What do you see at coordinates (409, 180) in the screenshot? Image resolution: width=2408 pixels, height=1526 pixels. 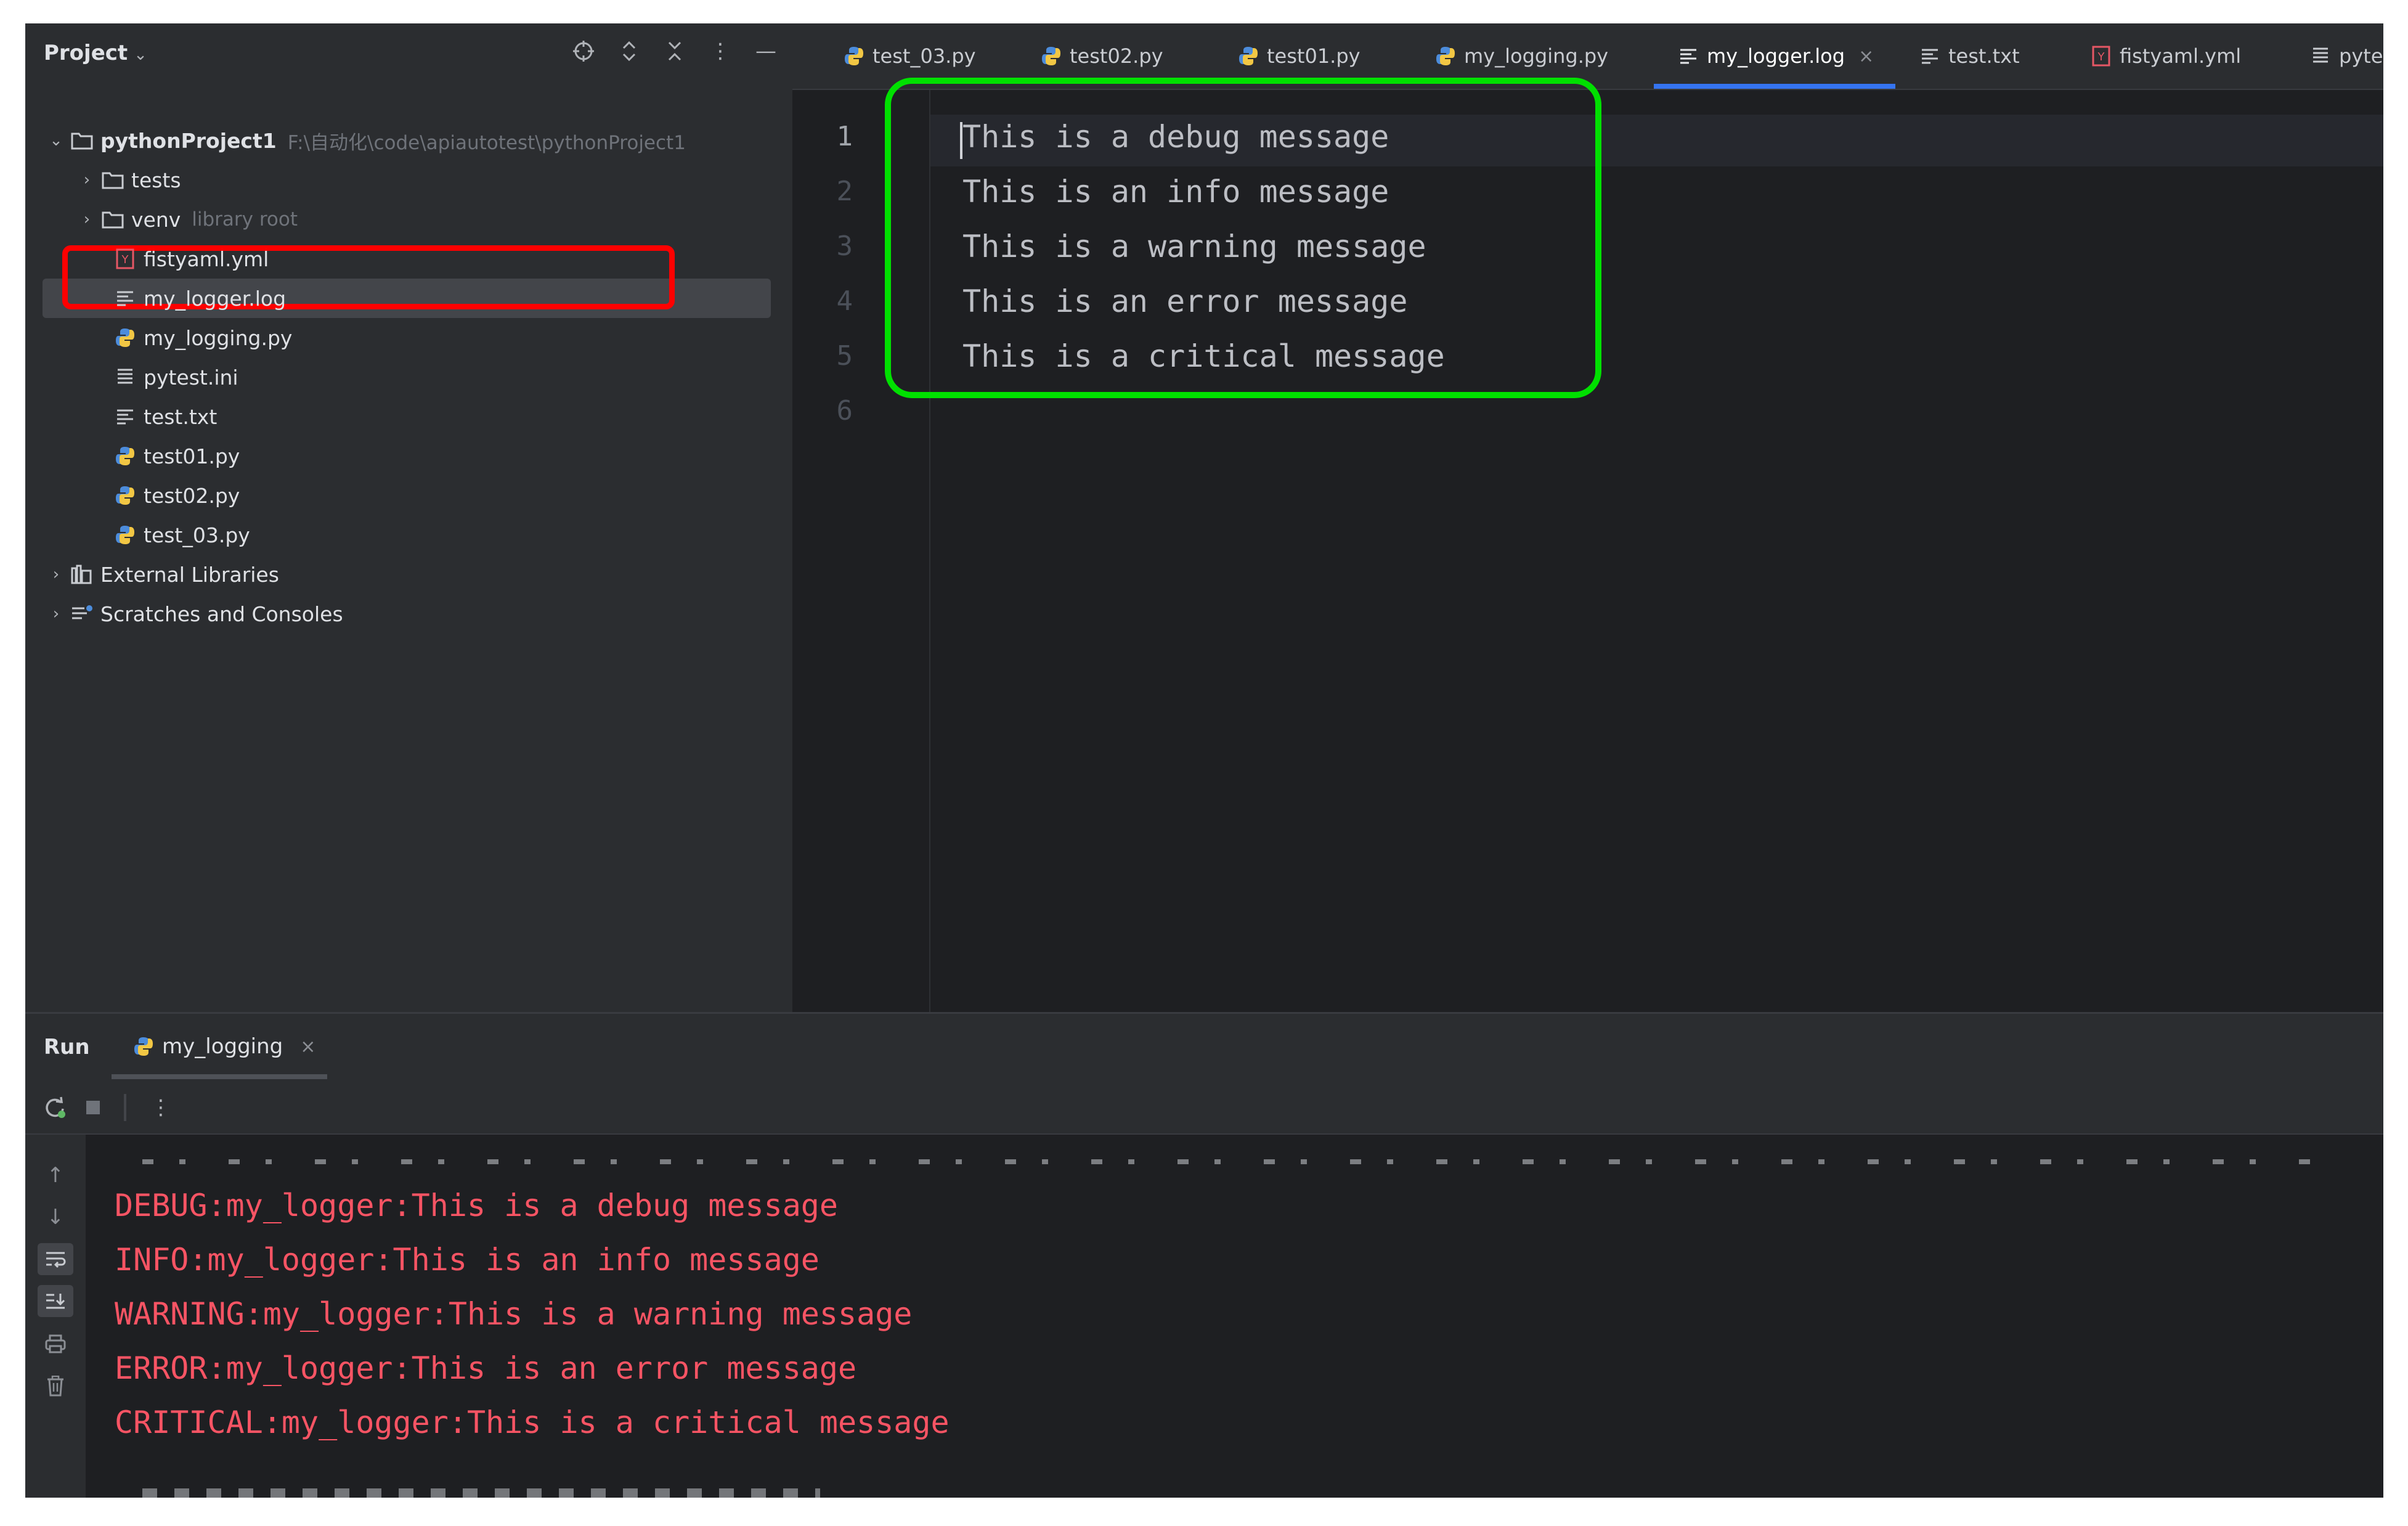 I see `tree-item-tests: › tests` at bounding box center [409, 180].